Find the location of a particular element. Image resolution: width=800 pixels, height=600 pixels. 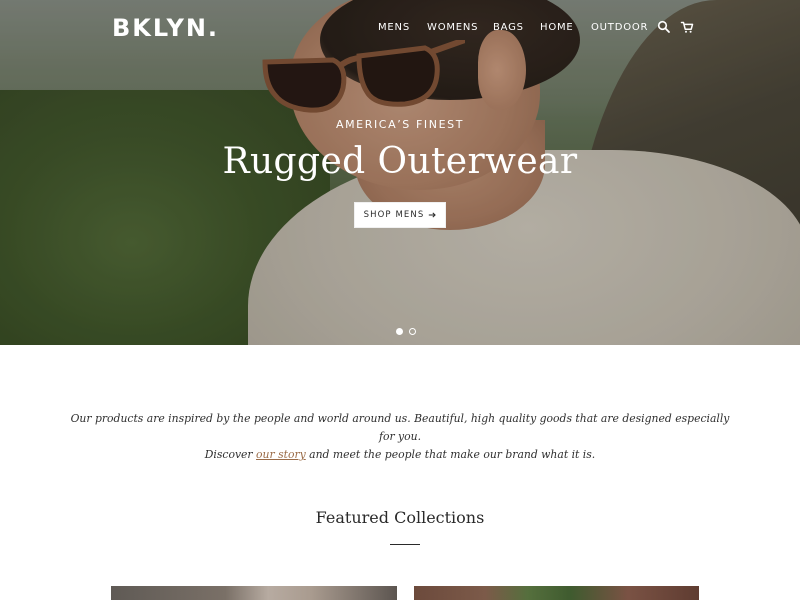

cart-icon is located at coordinates (687, 27).